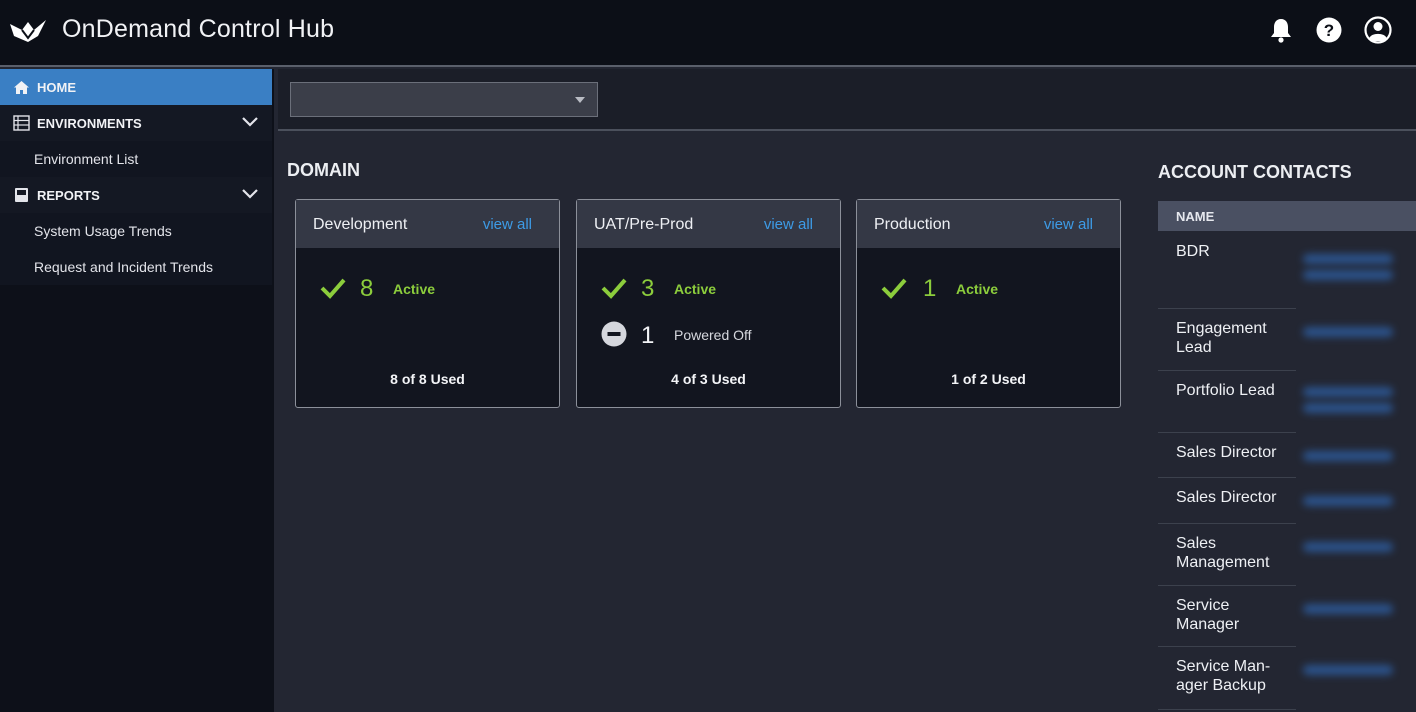  I want to click on active-count: 1, so click(930, 288).